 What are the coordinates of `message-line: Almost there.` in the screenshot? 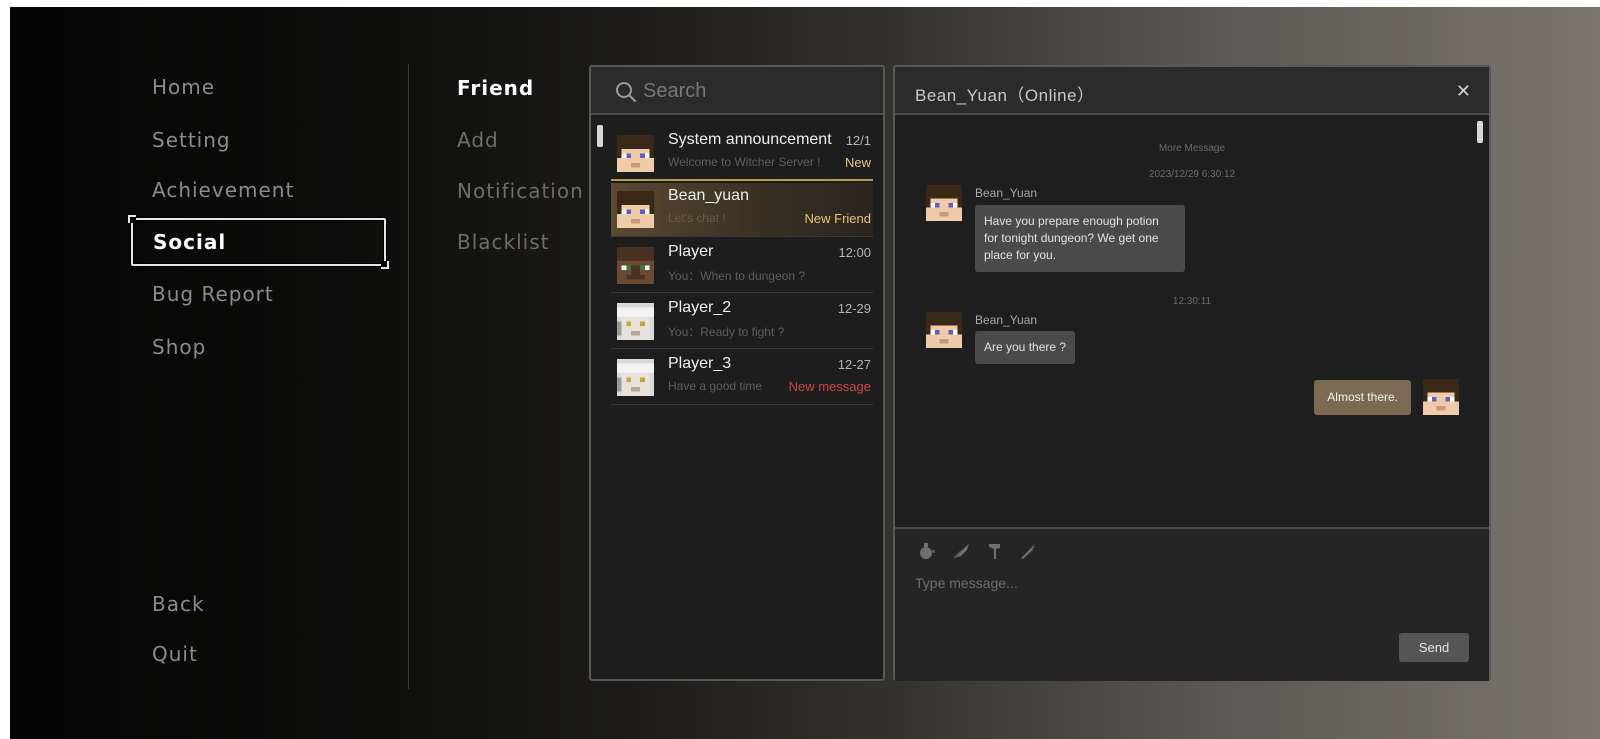 It's located at (1362, 397).